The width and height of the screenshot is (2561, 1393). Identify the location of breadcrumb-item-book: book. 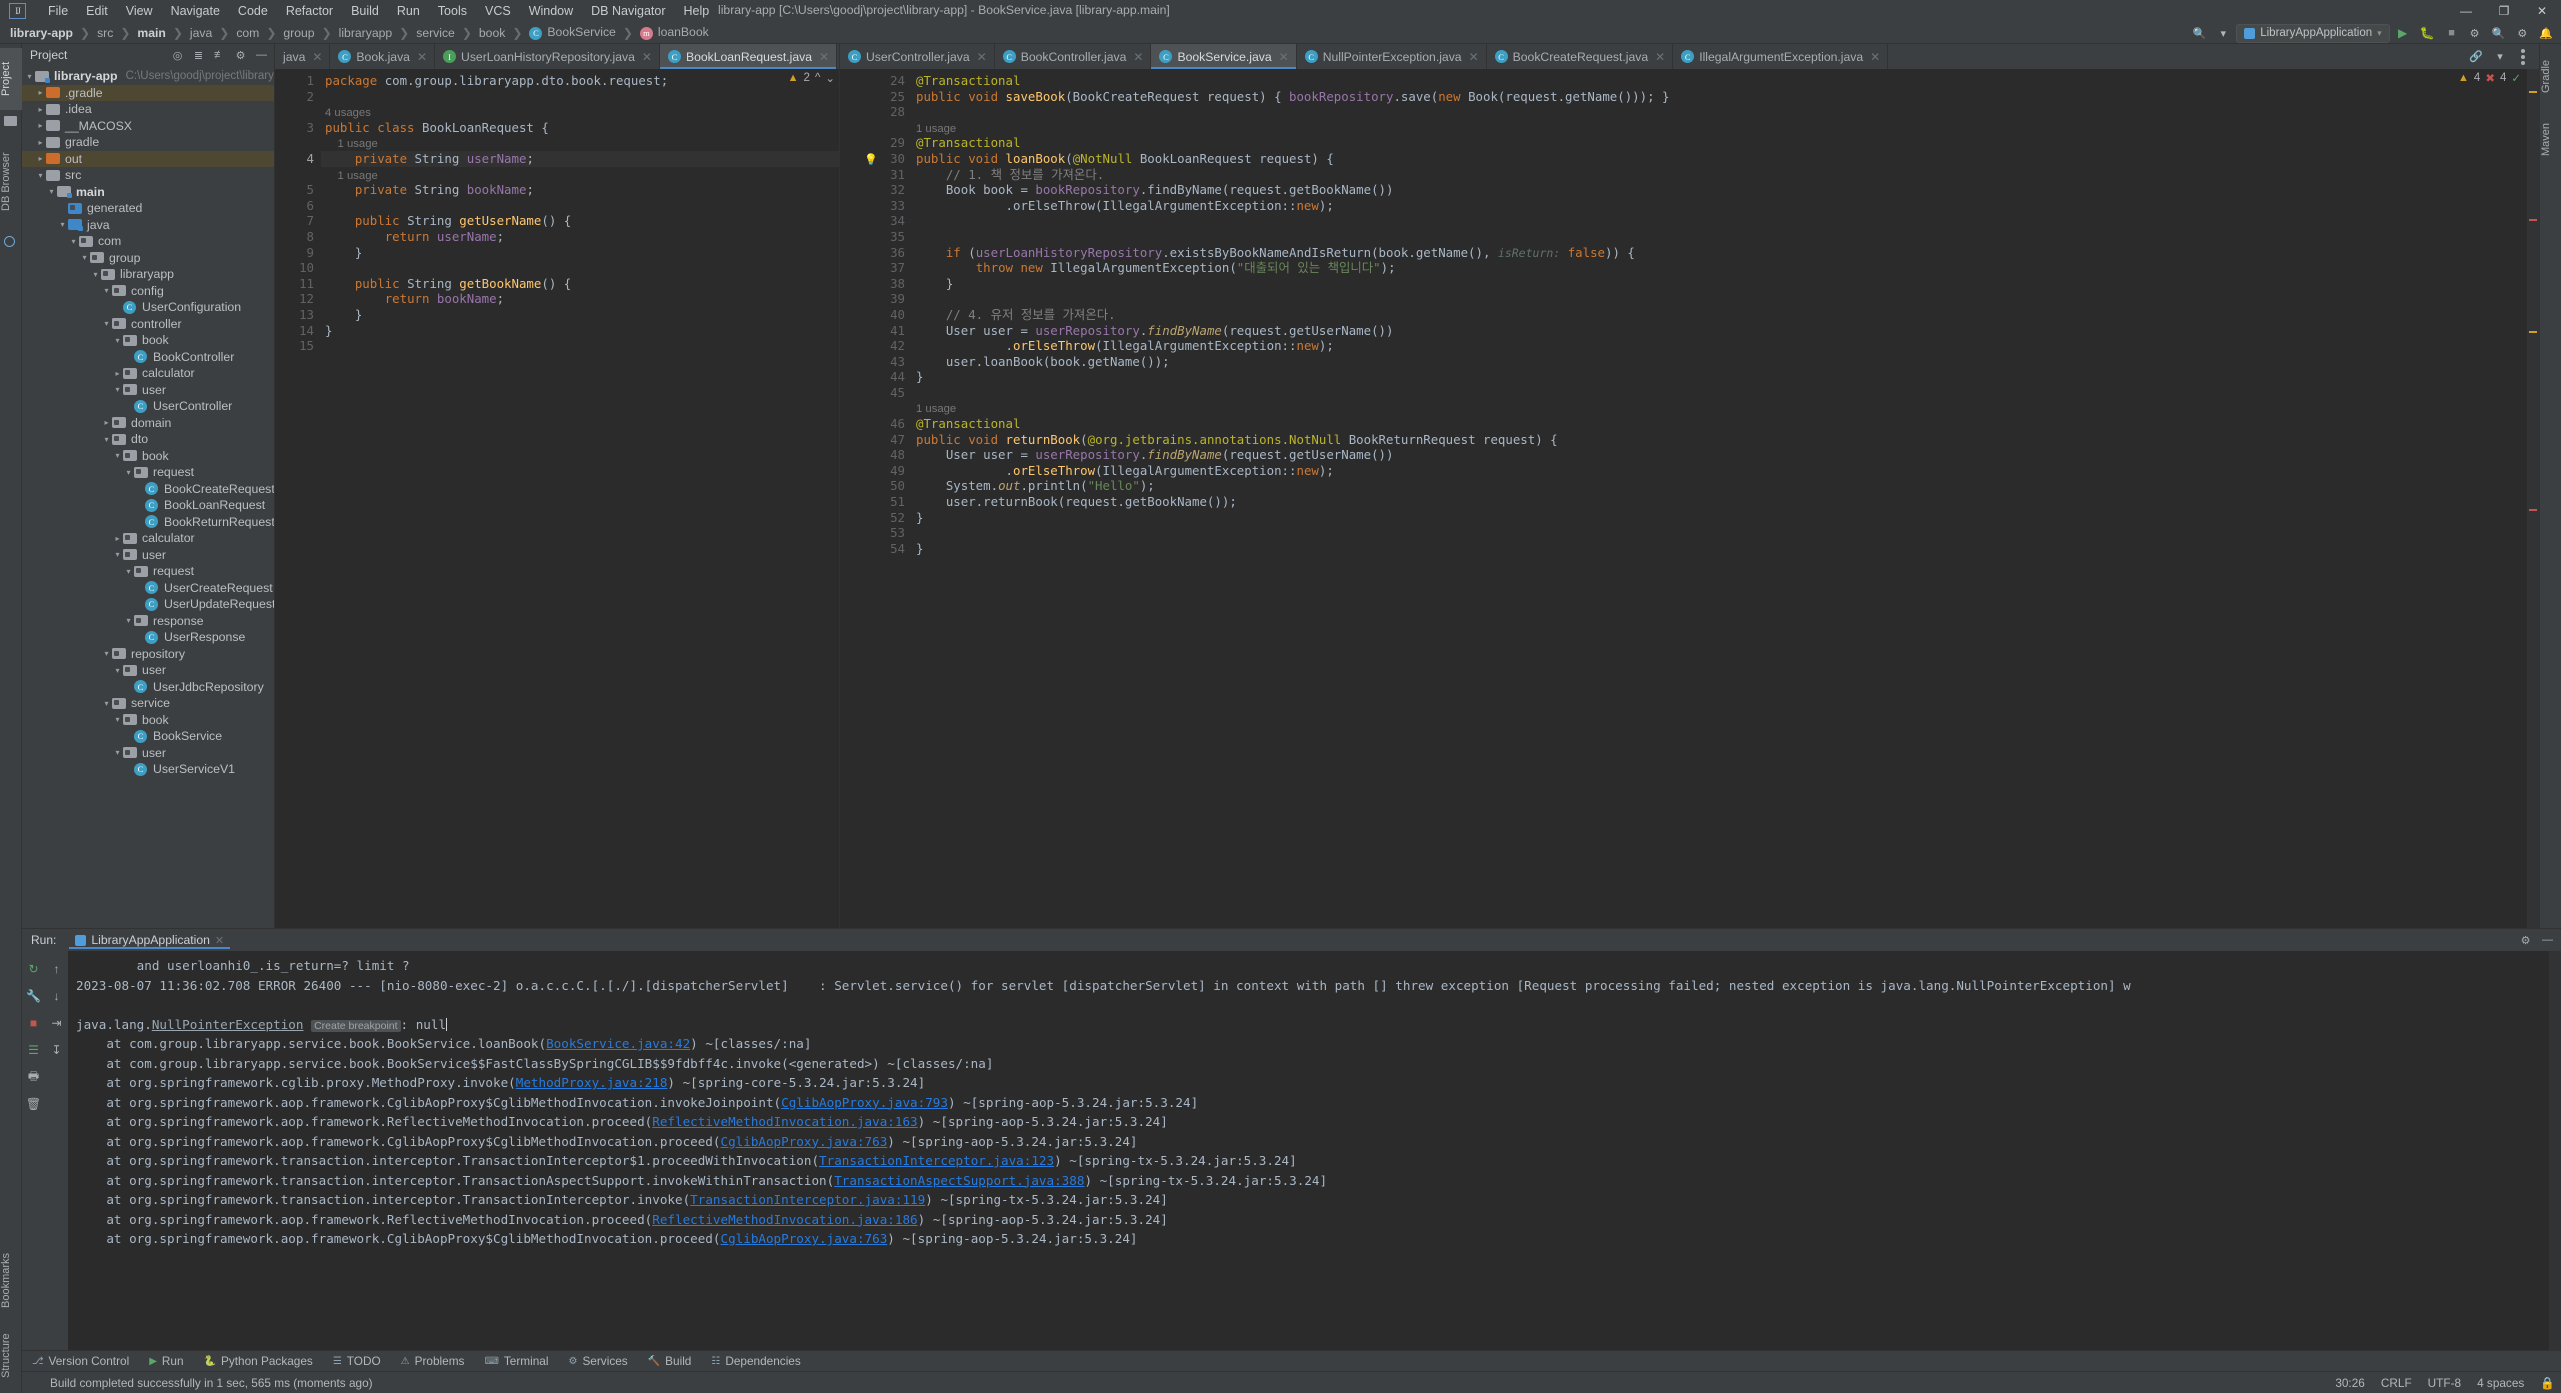
(492, 33).